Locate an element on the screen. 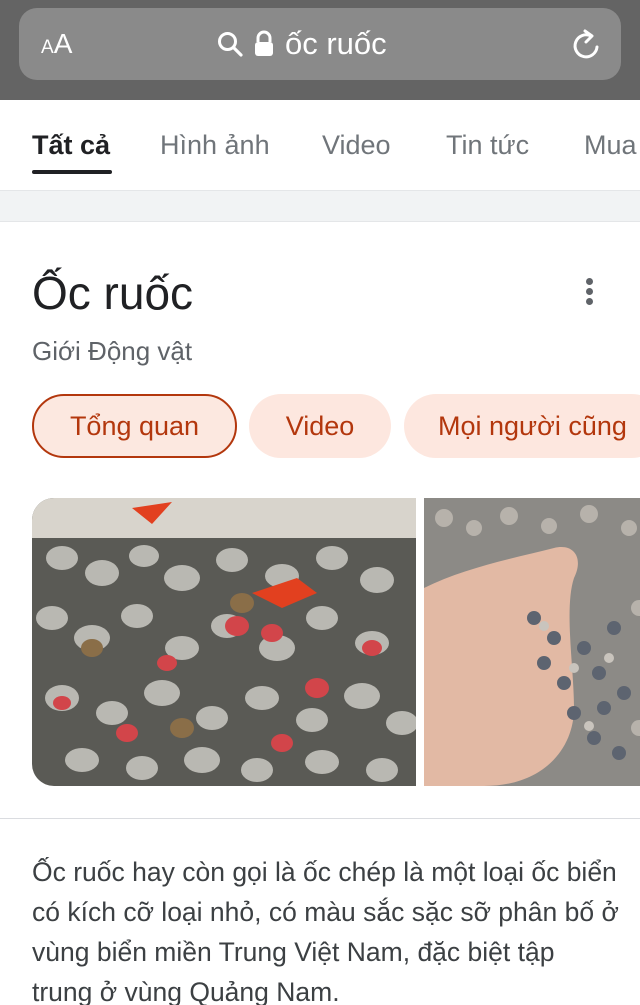 This screenshot has width=640, height=1005. tab-all: Tất cả is located at coordinates (71, 145).